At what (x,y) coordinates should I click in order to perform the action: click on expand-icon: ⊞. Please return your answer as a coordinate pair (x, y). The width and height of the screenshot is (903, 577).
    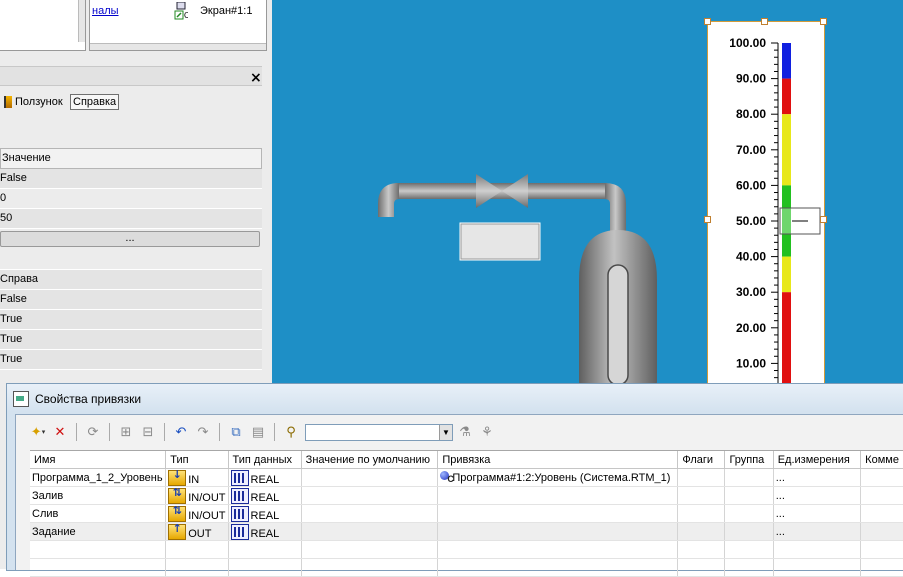
    Looking at the image, I should click on (126, 432).